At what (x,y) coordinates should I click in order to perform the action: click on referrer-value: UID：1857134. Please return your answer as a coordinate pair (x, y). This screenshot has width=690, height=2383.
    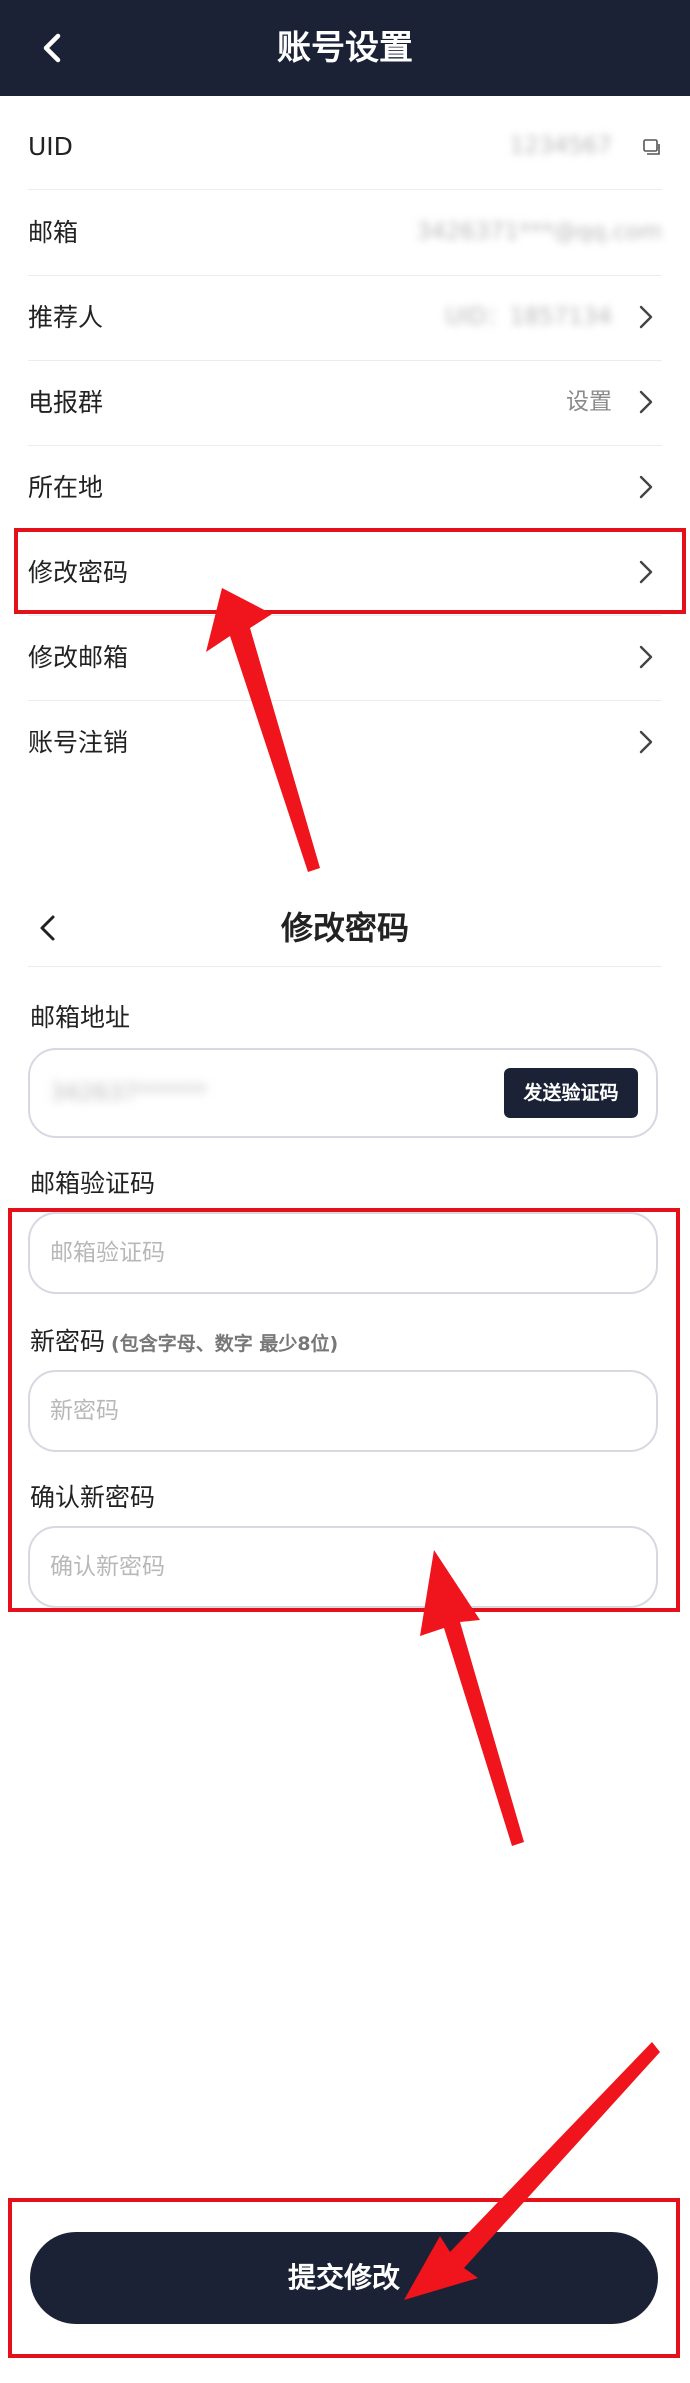
    Looking at the image, I should click on (528, 317).